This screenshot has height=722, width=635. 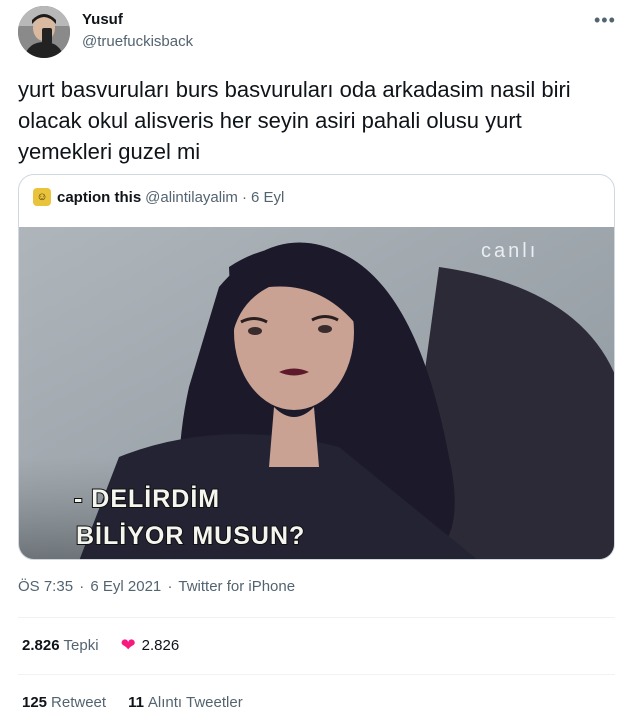 I want to click on image-caption-line1: - DELİRDİM, so click(x=147, y=499).